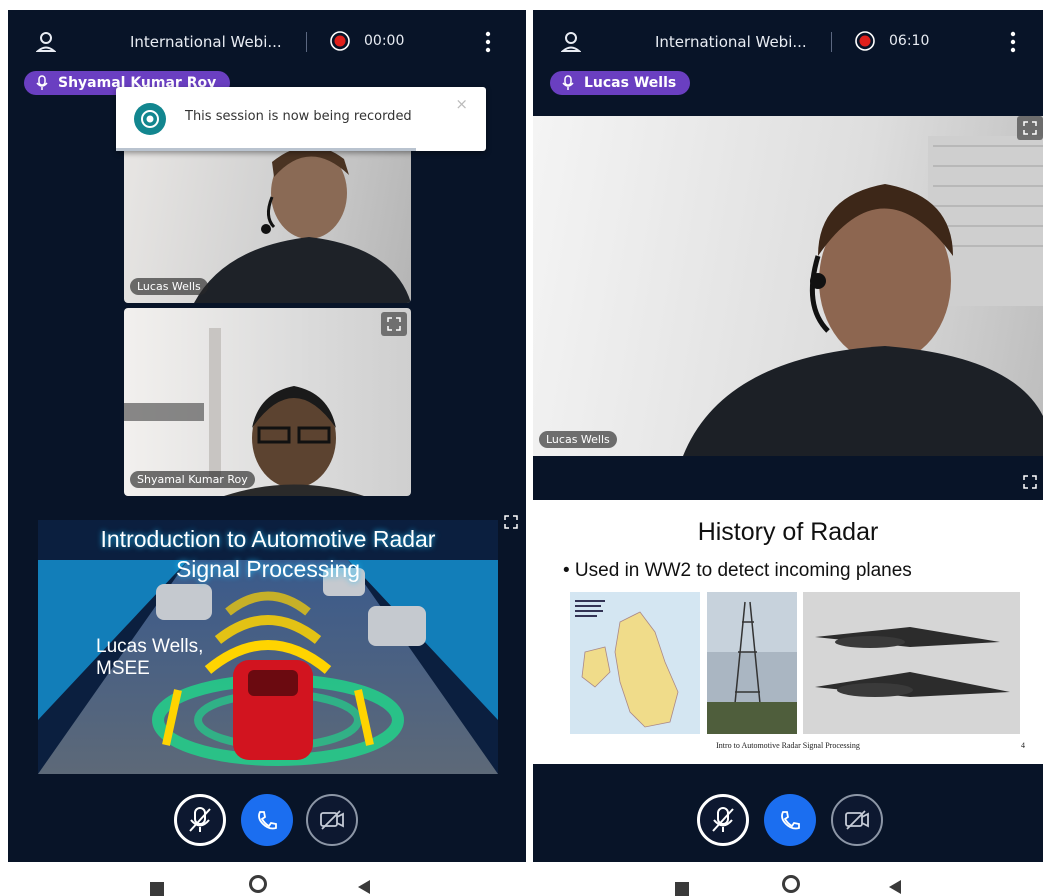 Image resolution: width=1043 pixels, height=896 pixels. Describe the element at coordinates (150, 119) in the screenshot. I see `record-status-icon` at that location.